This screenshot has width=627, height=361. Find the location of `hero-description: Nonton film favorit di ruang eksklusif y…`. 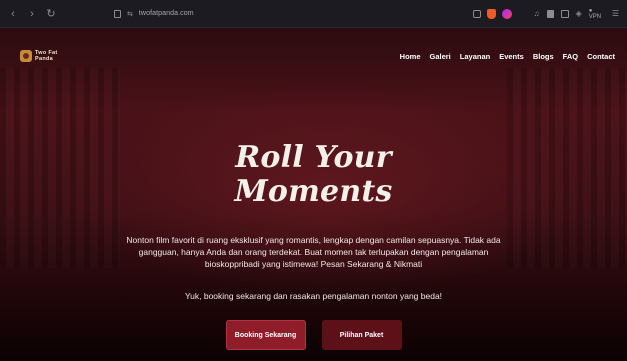

hero-description: Nonton film favorit di ruang eksklusif y… is located at coordinates (313, 252).